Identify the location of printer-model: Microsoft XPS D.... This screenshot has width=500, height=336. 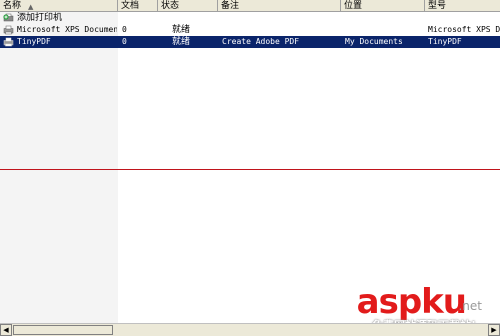
(464, 29).